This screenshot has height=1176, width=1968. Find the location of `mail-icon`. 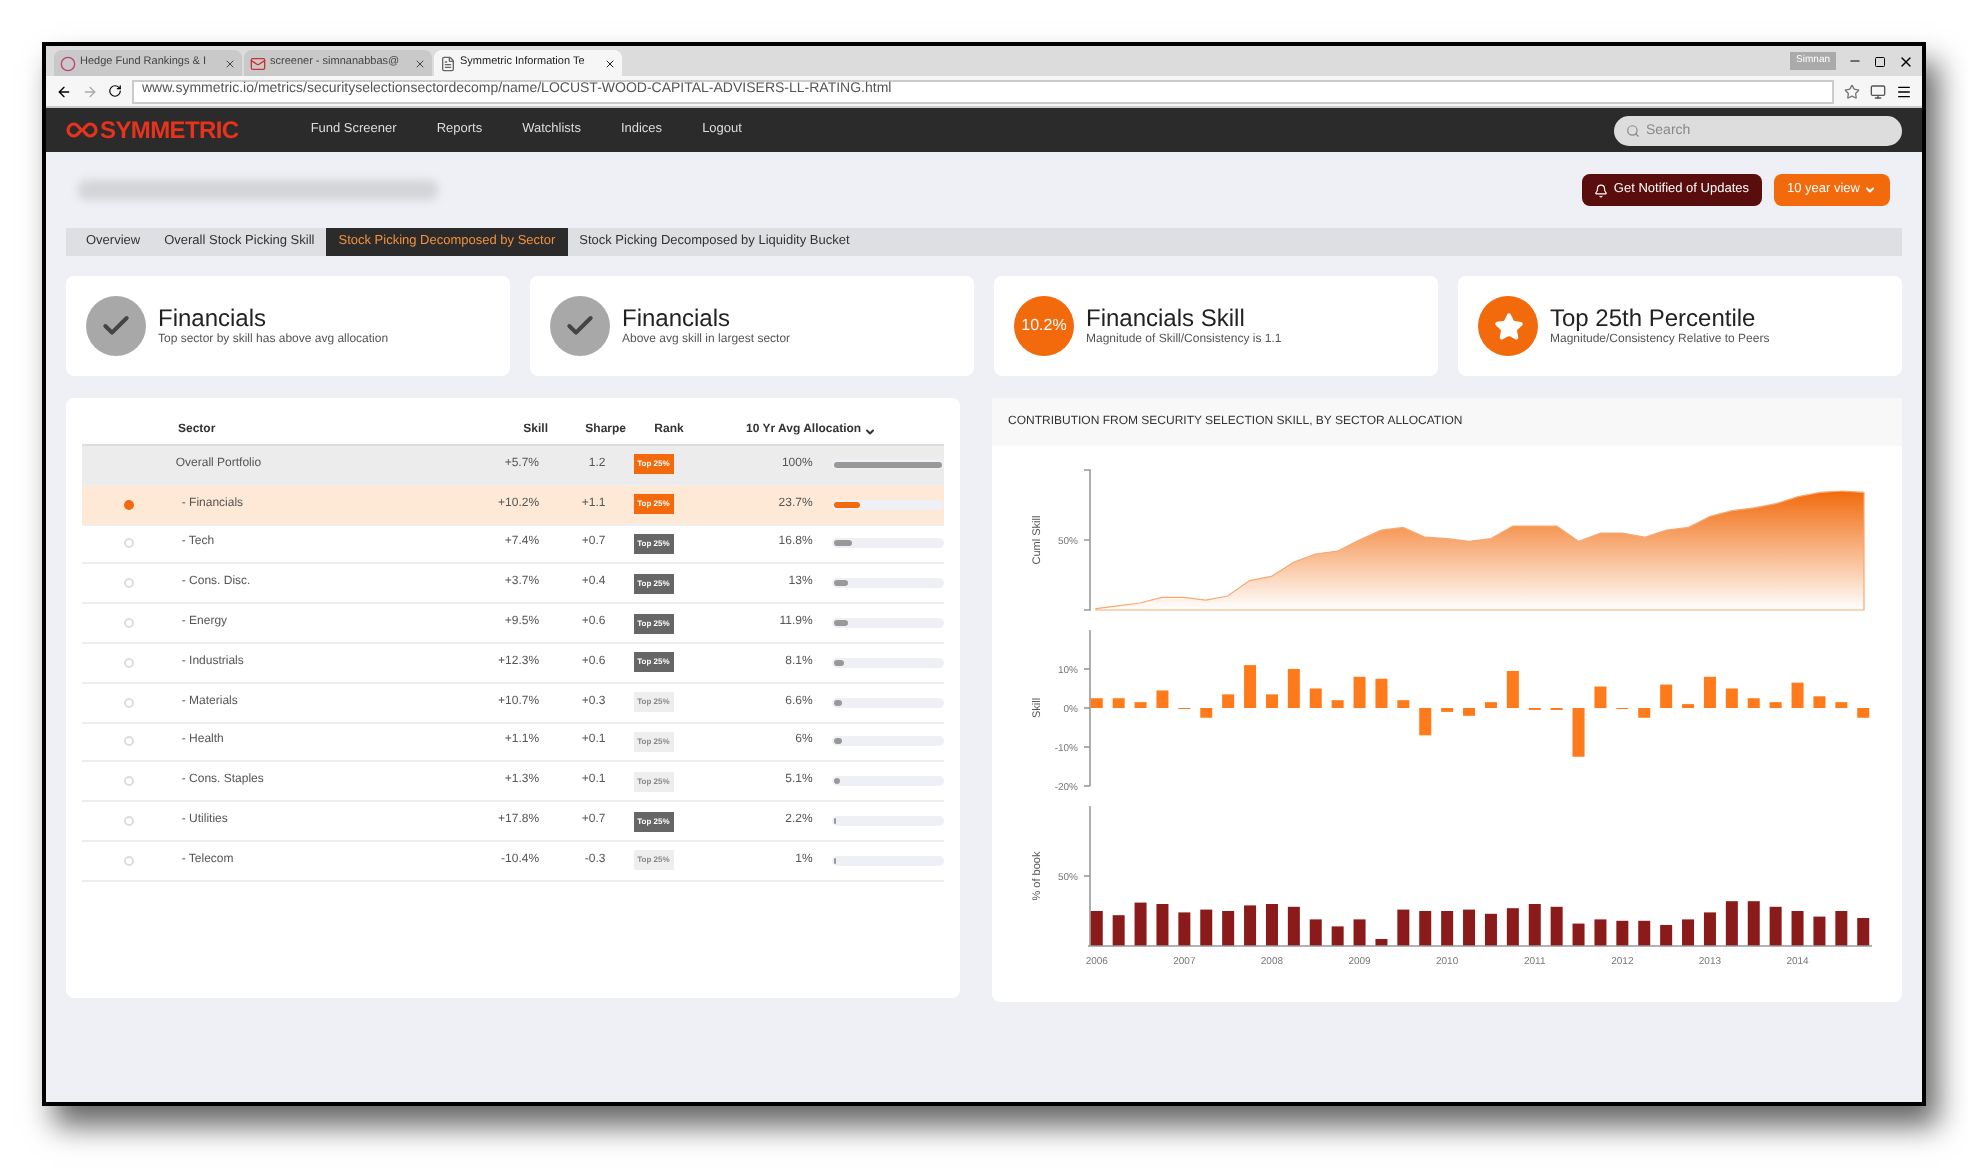

mail-icon is located at coordinates (258, 63).